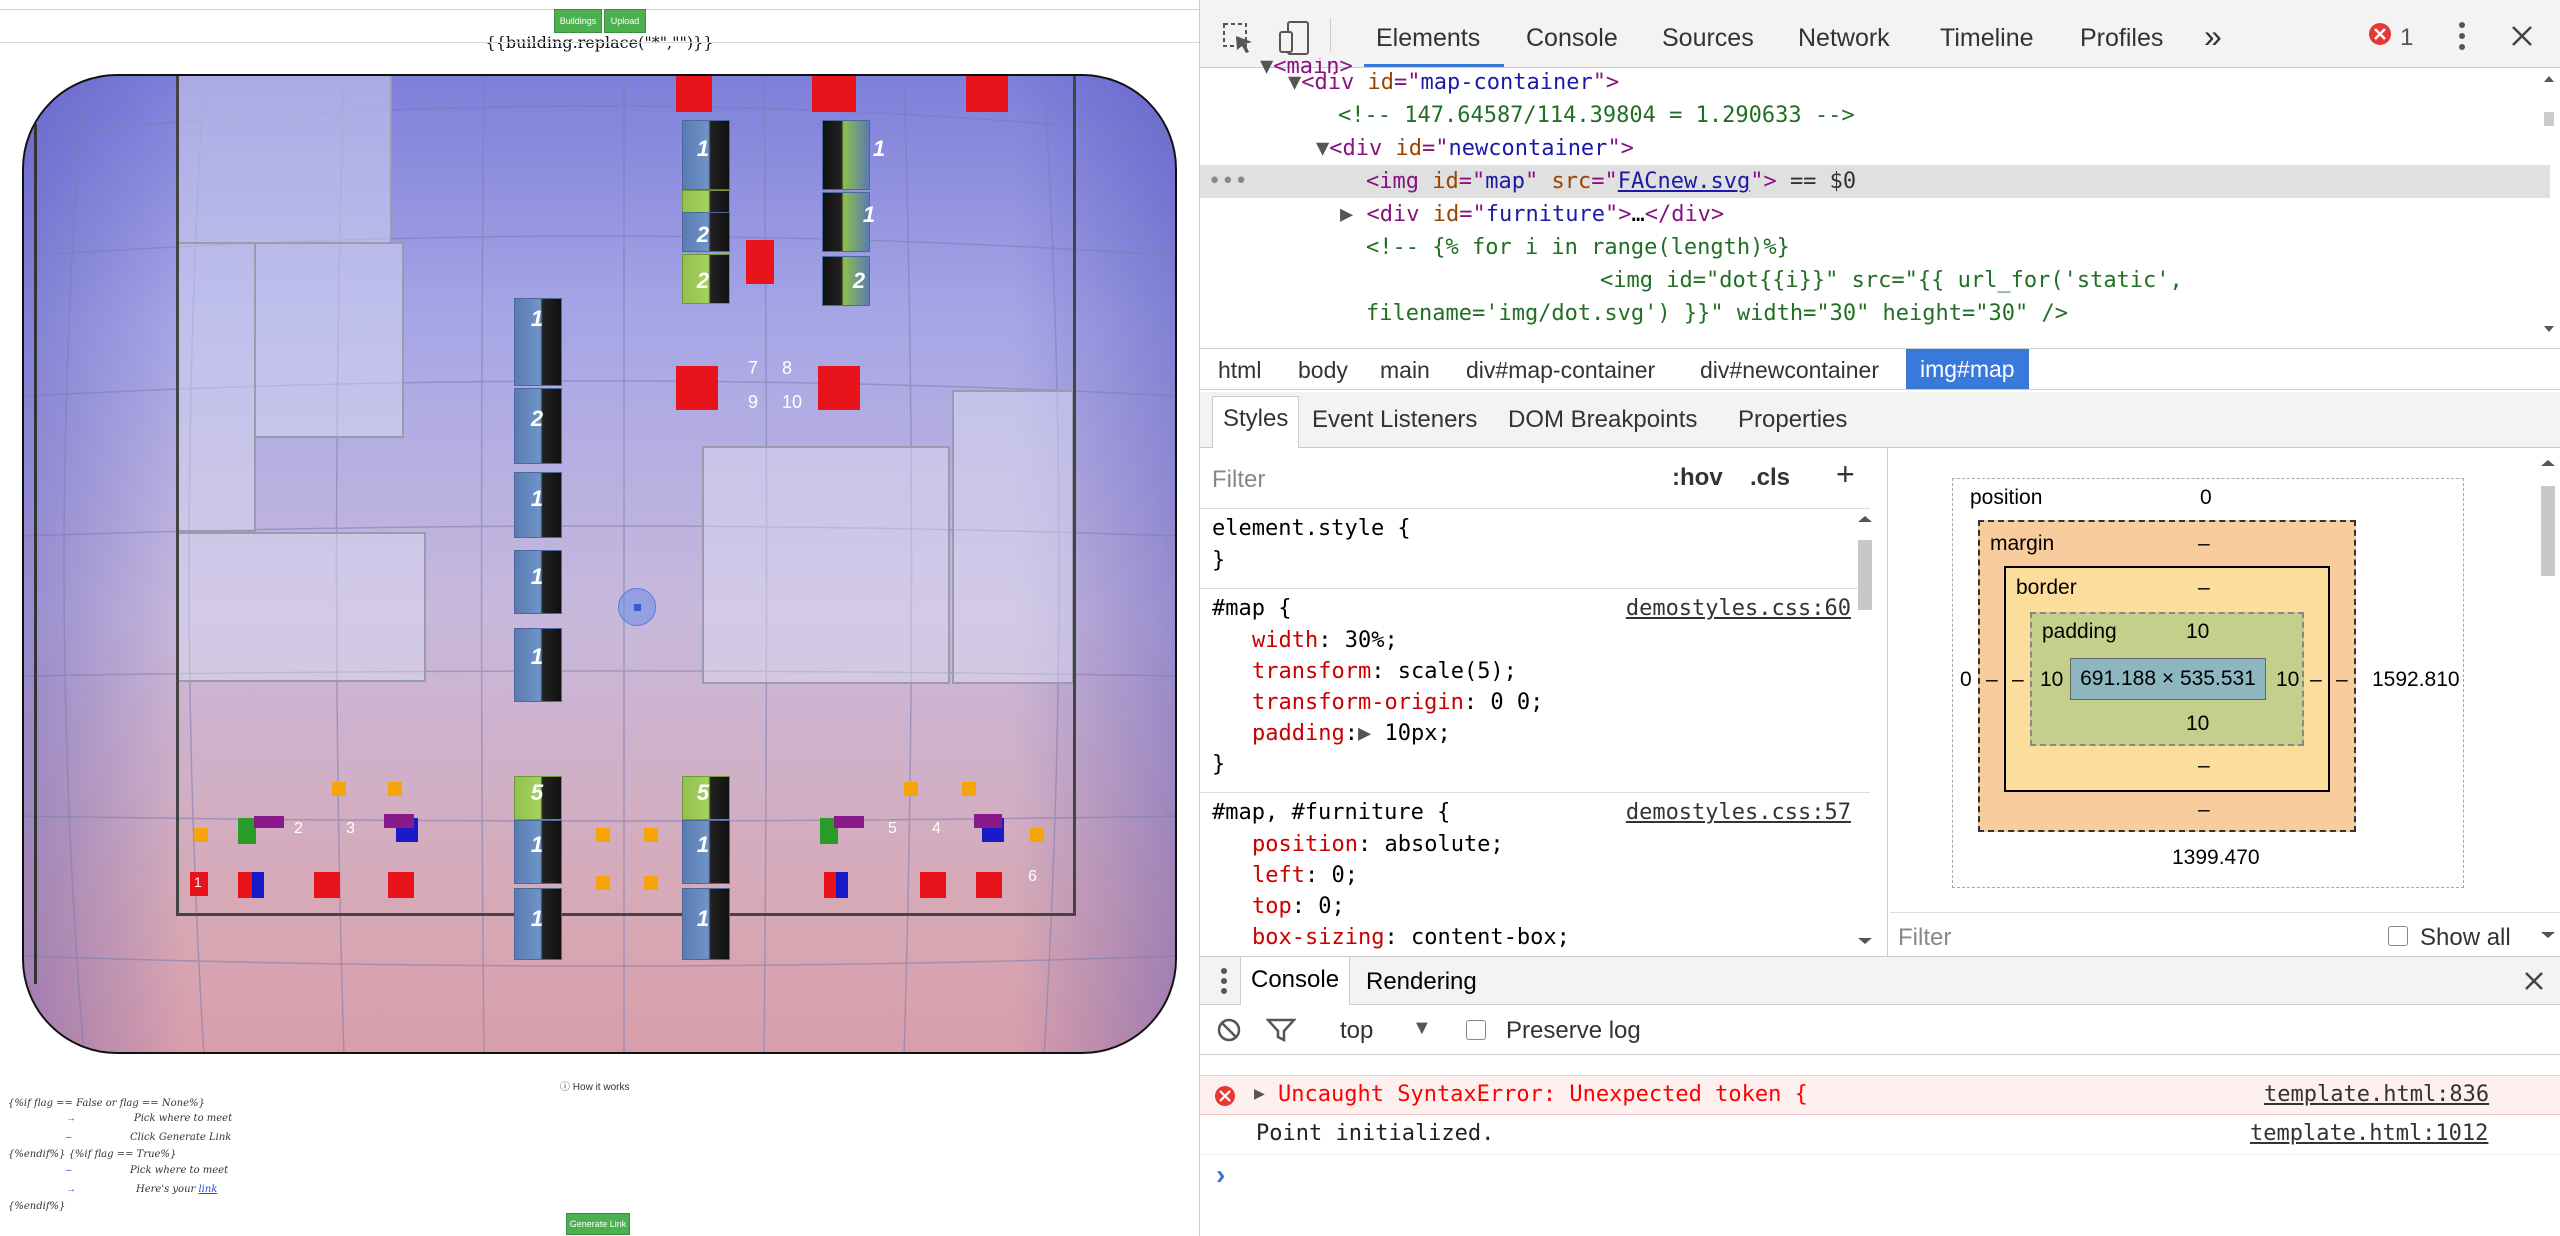 The width and height of the screenshot is (2560, 1236). What do you see at coordinates (594, 1085) in the screenshot?
I see `how-it-works-link: ⓘ How it works` at bounding box center [594, 1085].